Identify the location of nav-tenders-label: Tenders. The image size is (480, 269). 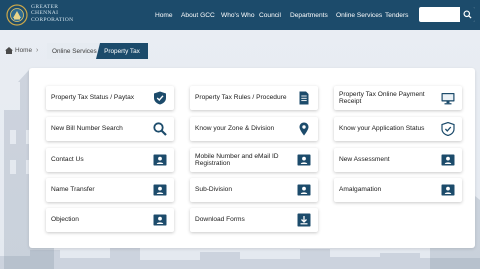
(396, 15).